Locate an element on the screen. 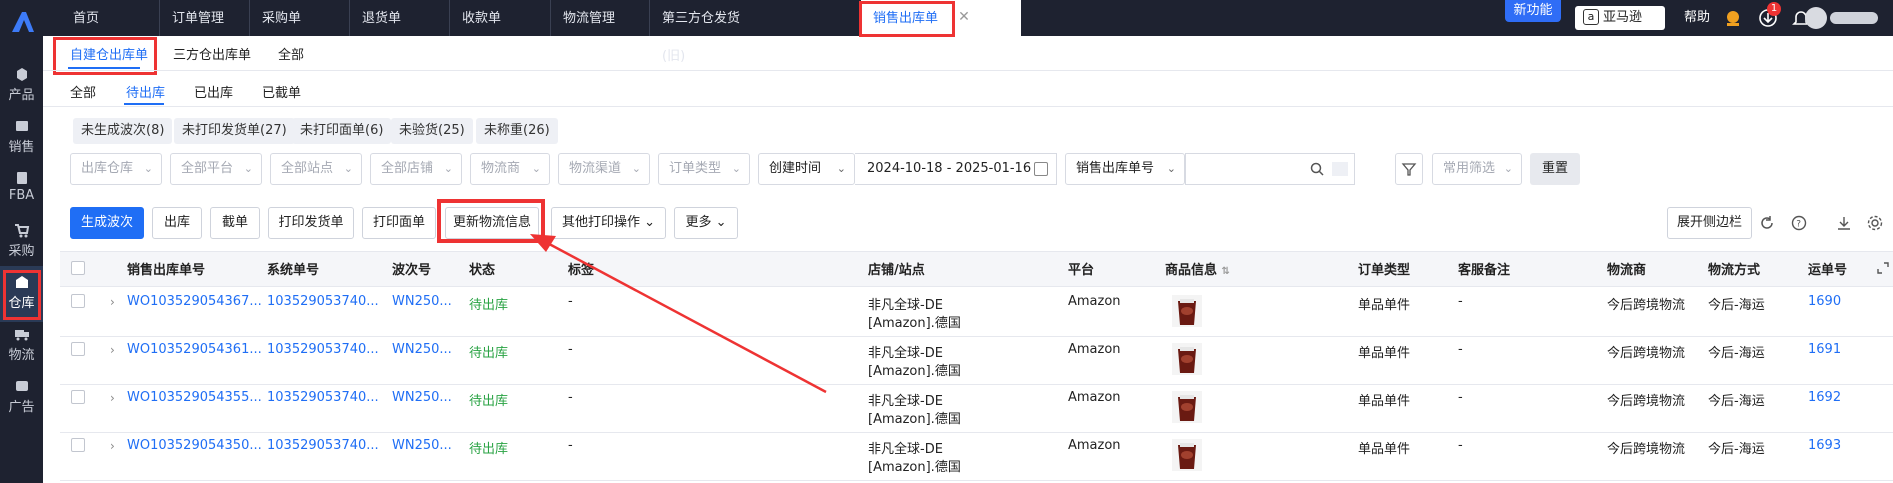 Image resolution: width=1893 pixels, height=483 pixels. other-print-button: 其他打印操作 ⌄ is located at coordinates (608, 223).